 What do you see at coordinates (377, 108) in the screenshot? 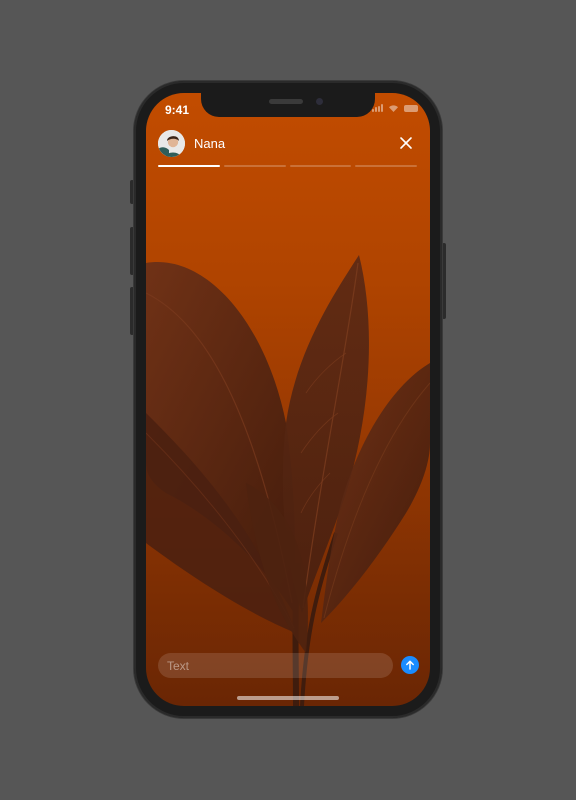
I see `cellular-signal-icon` at bounding box center [377, 108].